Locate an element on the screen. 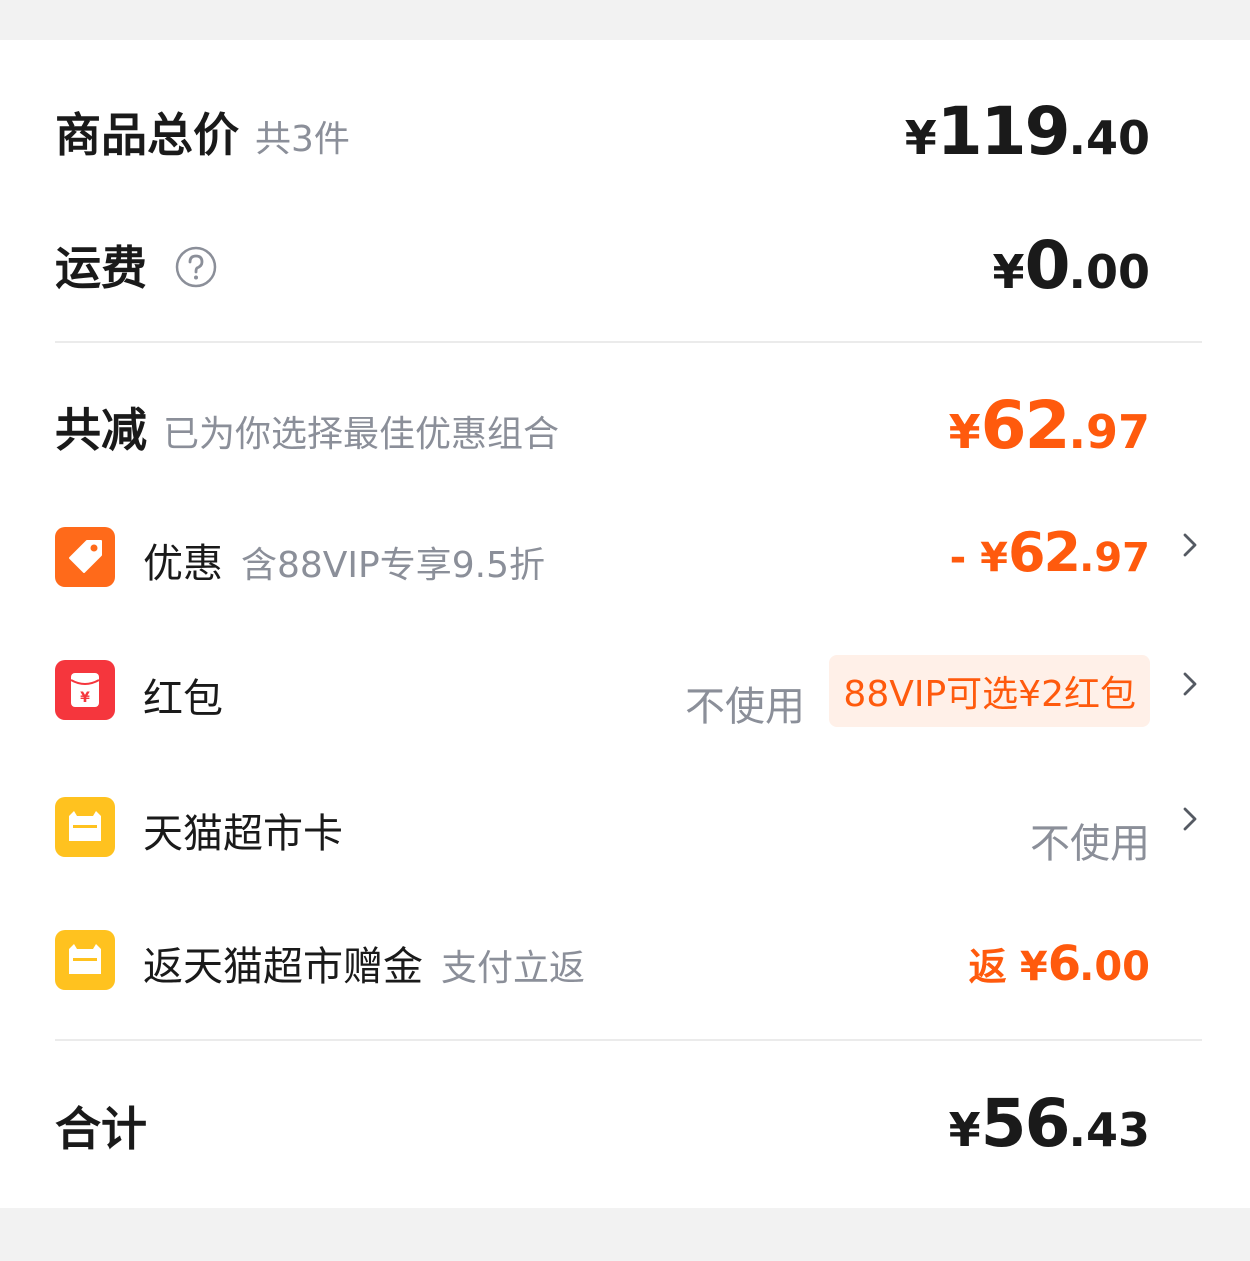 This screenshot has height=1261, width=1250. amount-decimal: .43 is located at coordinates (1109, 1130).